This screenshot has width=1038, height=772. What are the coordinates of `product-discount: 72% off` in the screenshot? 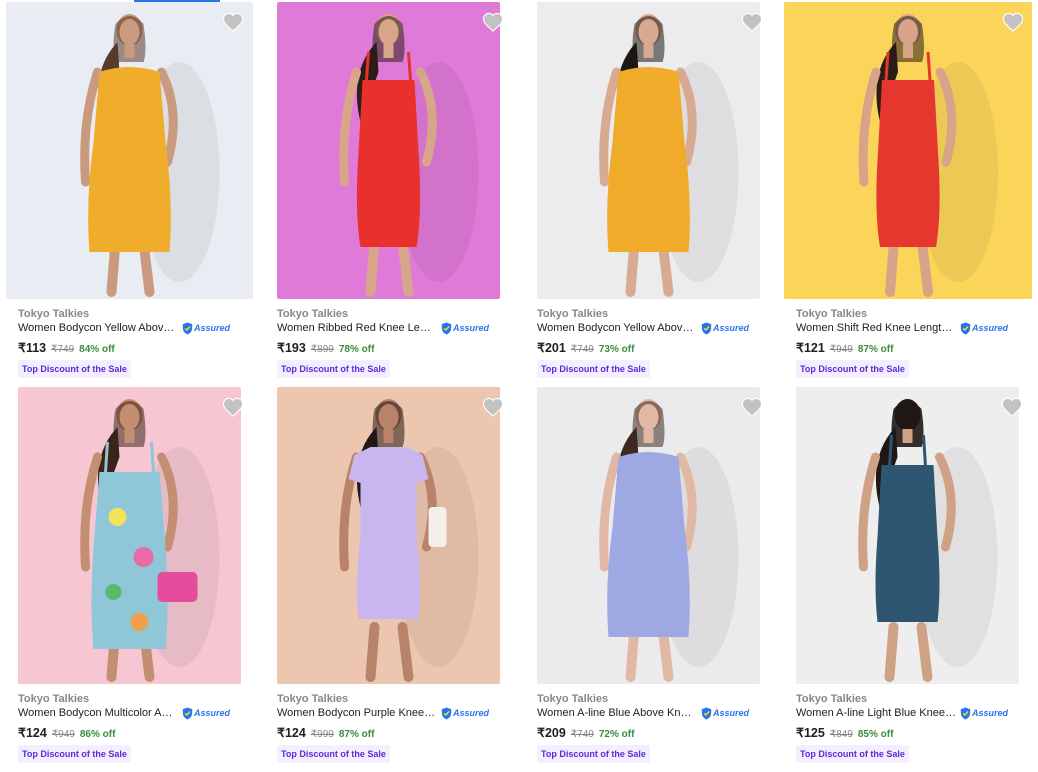 It's located at (616, 734).